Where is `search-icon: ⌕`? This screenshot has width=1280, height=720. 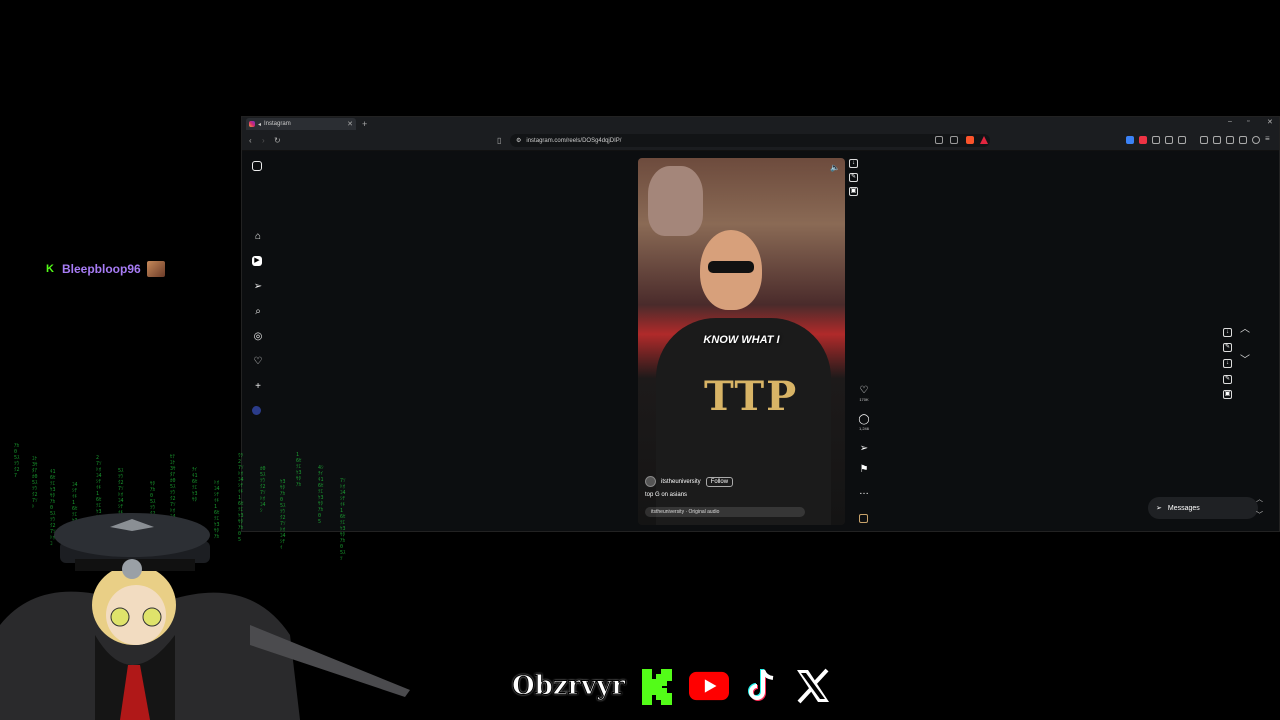 search-icon: ⌕ is located at coordinates (258, 312).